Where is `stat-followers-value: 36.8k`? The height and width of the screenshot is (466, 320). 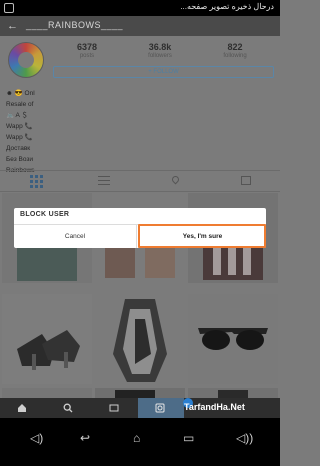 stat-followers-value: 36.8k is located at coordinates (160, 47).